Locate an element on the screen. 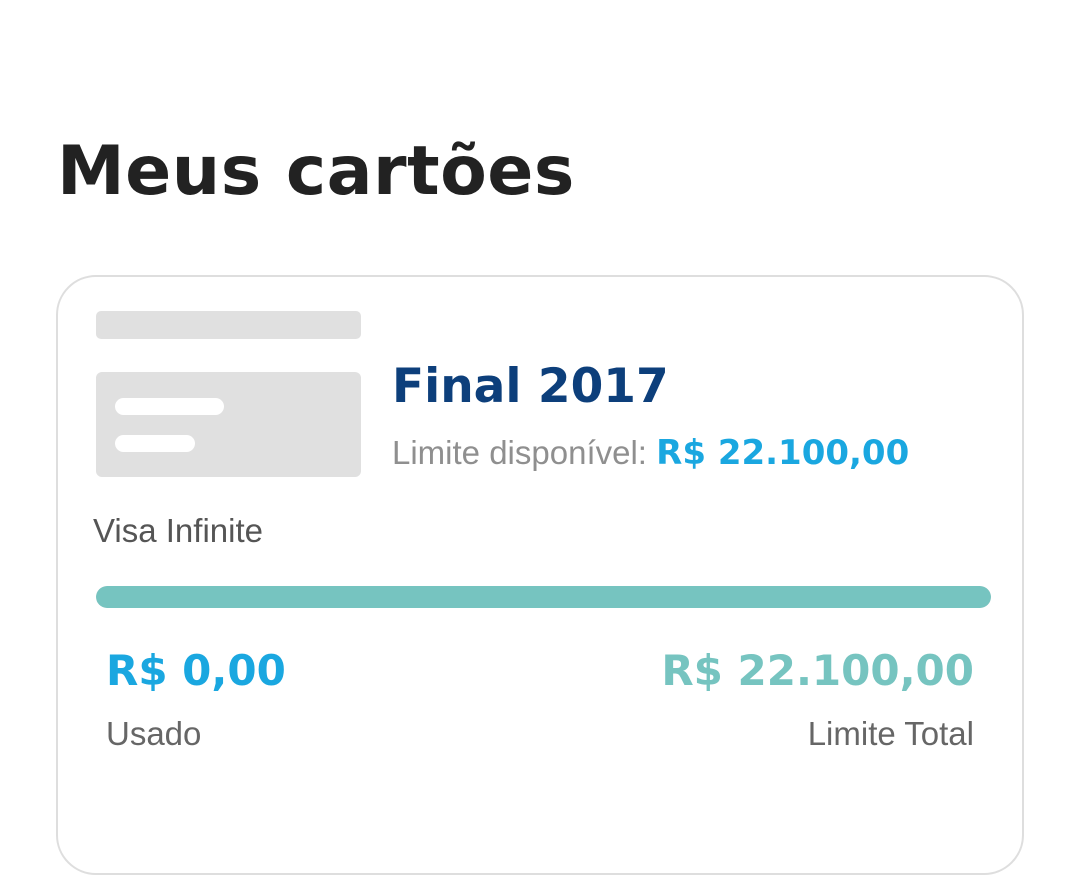  card-image-stripe is located at coordinates (228, 325).